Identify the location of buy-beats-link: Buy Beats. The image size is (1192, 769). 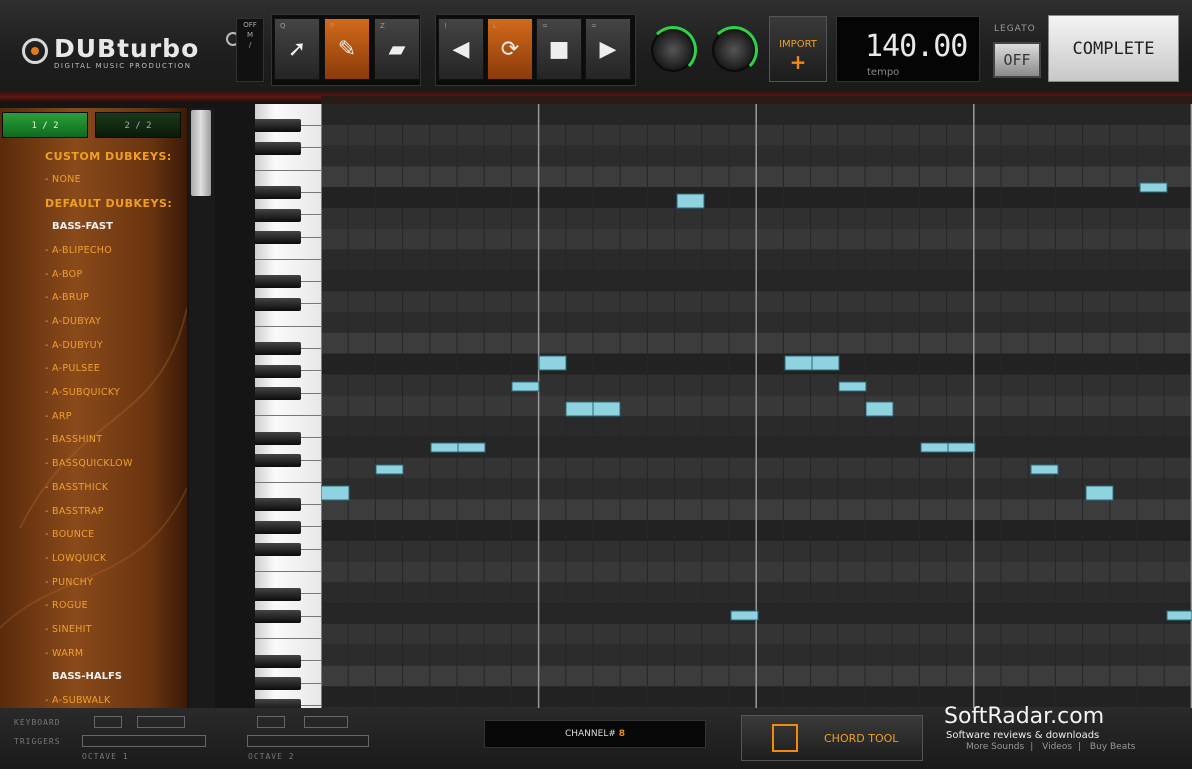
(1113, 747).